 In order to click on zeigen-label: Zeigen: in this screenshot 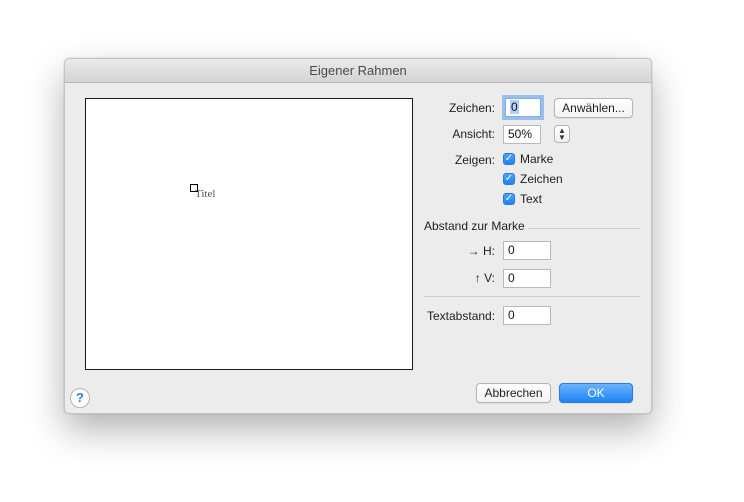, I will do `click(474, 160)`.